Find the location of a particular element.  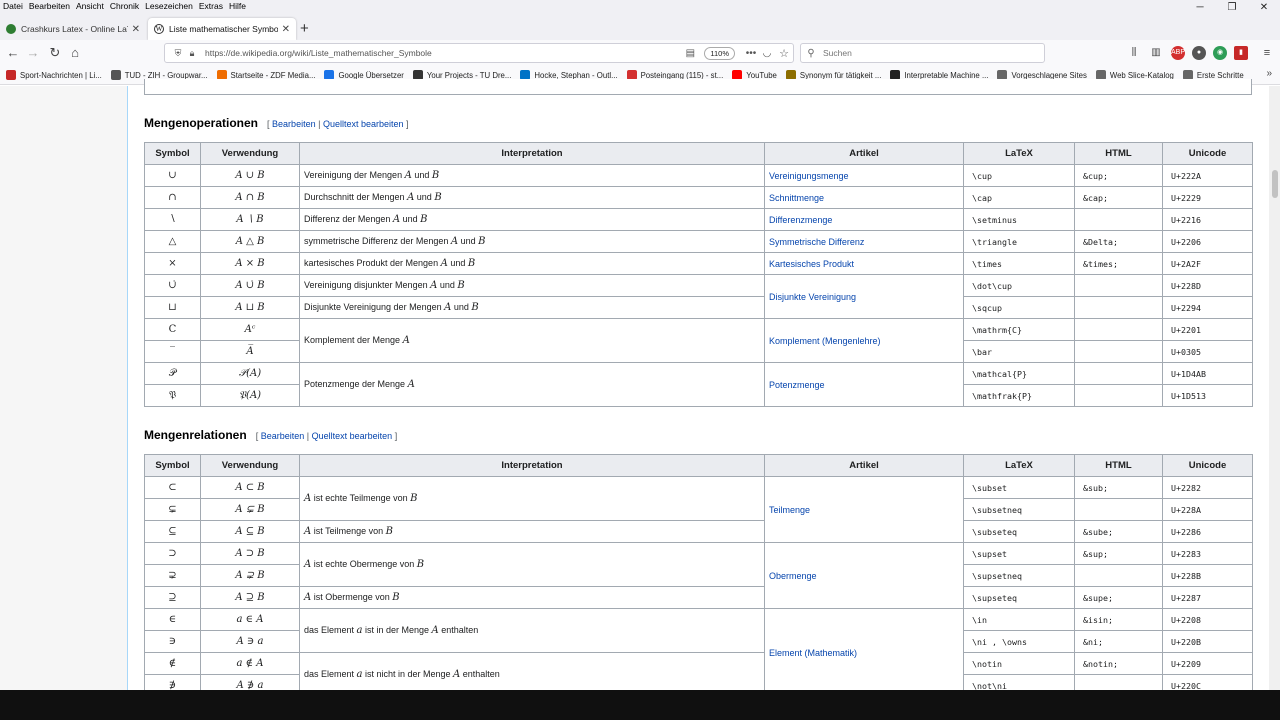

adblock-icon: ABP is located at coordinates (1178, 53).